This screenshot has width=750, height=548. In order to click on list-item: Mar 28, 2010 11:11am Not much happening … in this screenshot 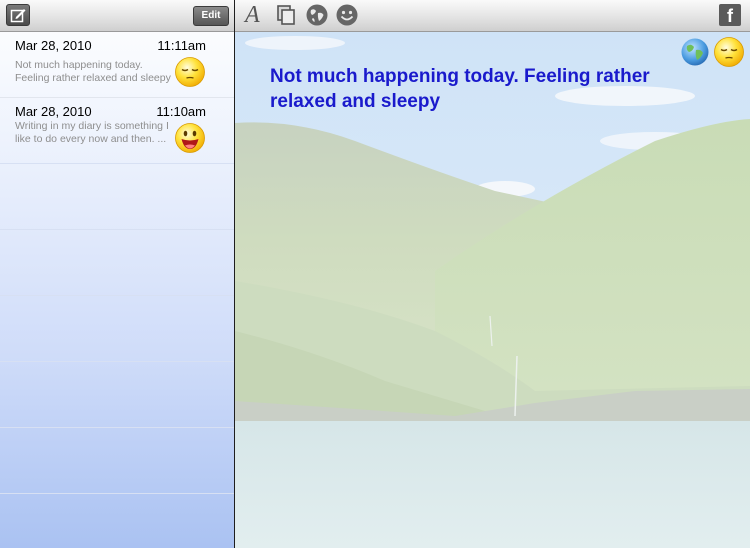, I will do `click(117, 65)`.